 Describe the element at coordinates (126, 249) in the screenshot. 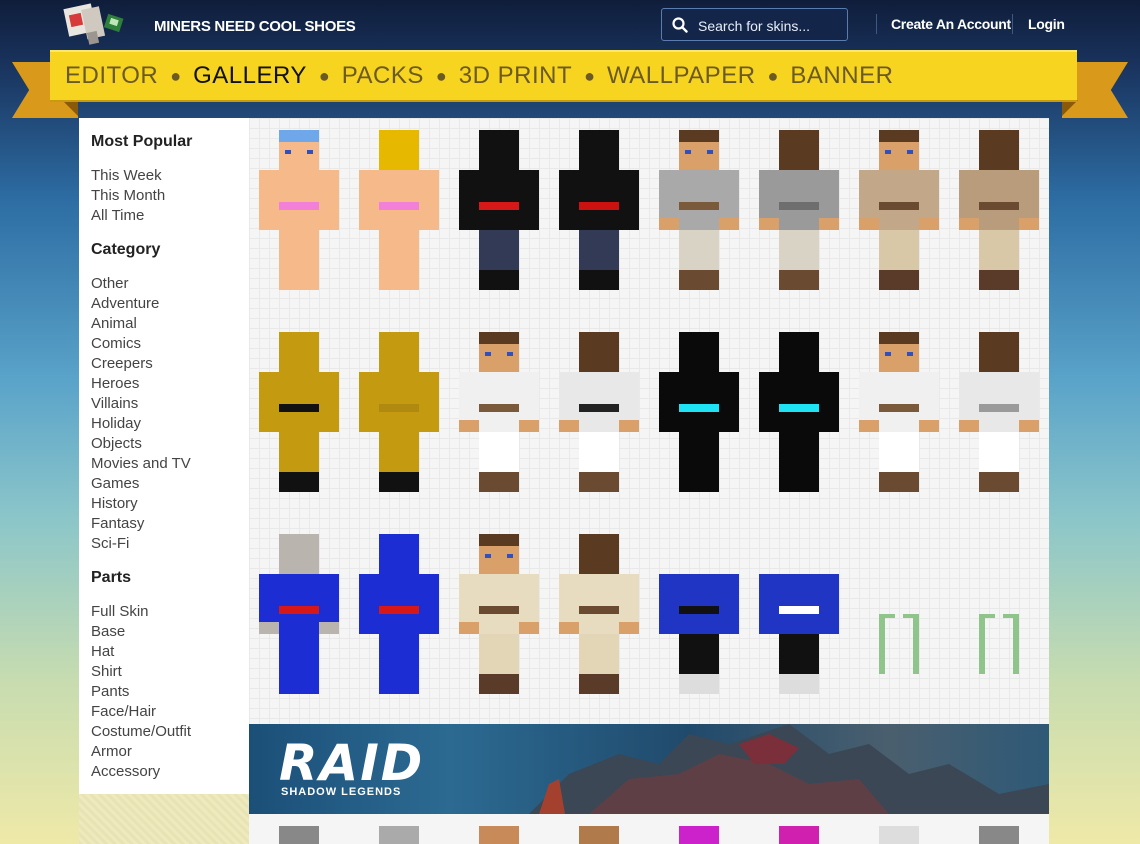

I see `sidebar-heading-category: Category` at that location.